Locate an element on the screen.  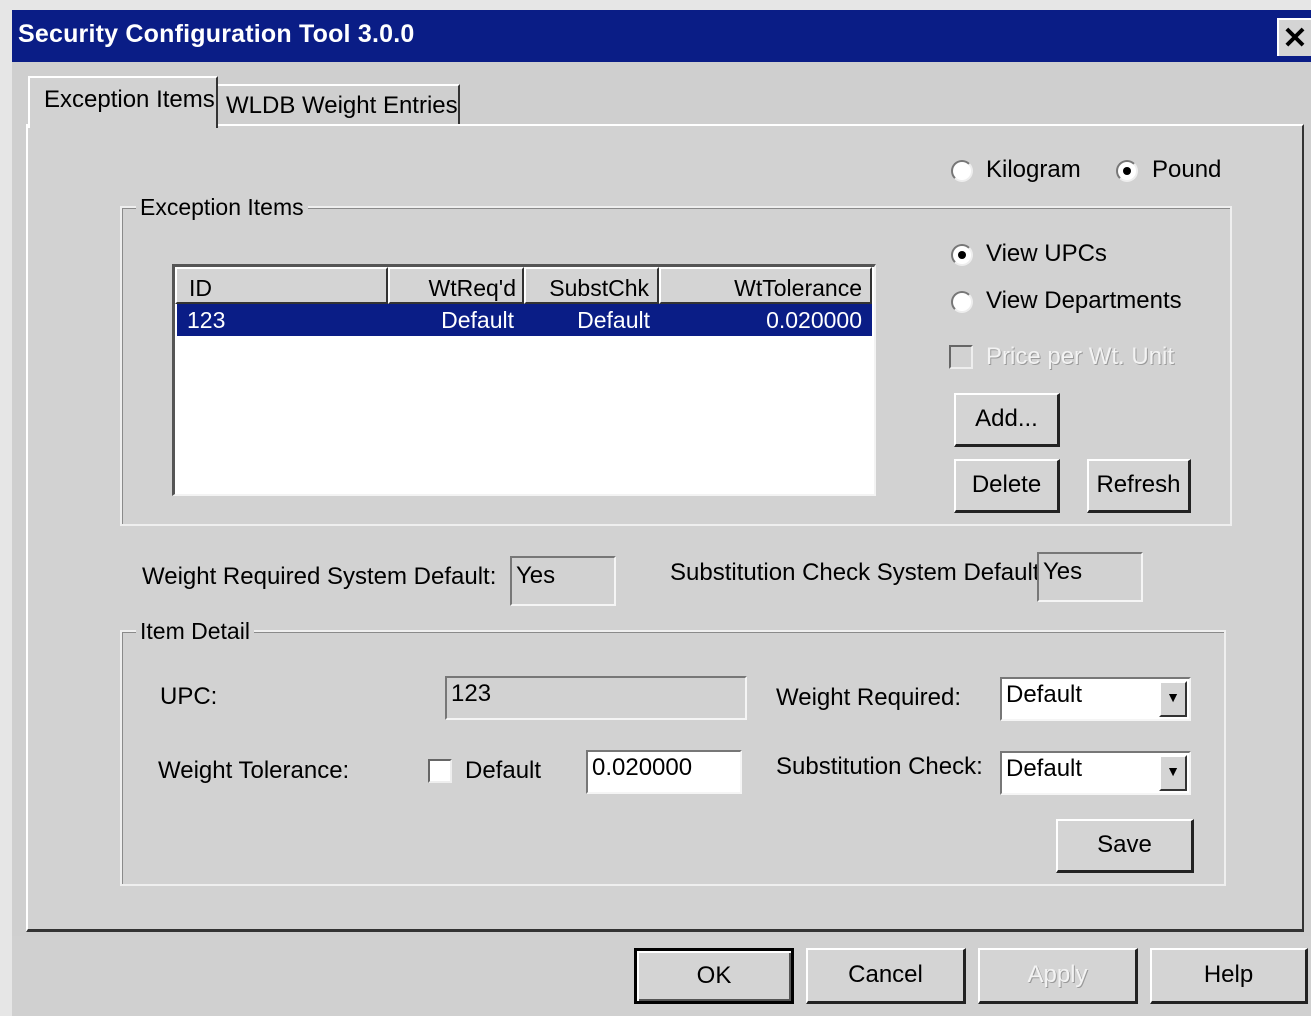
default-checkbox is located at coordinates (440, 771).